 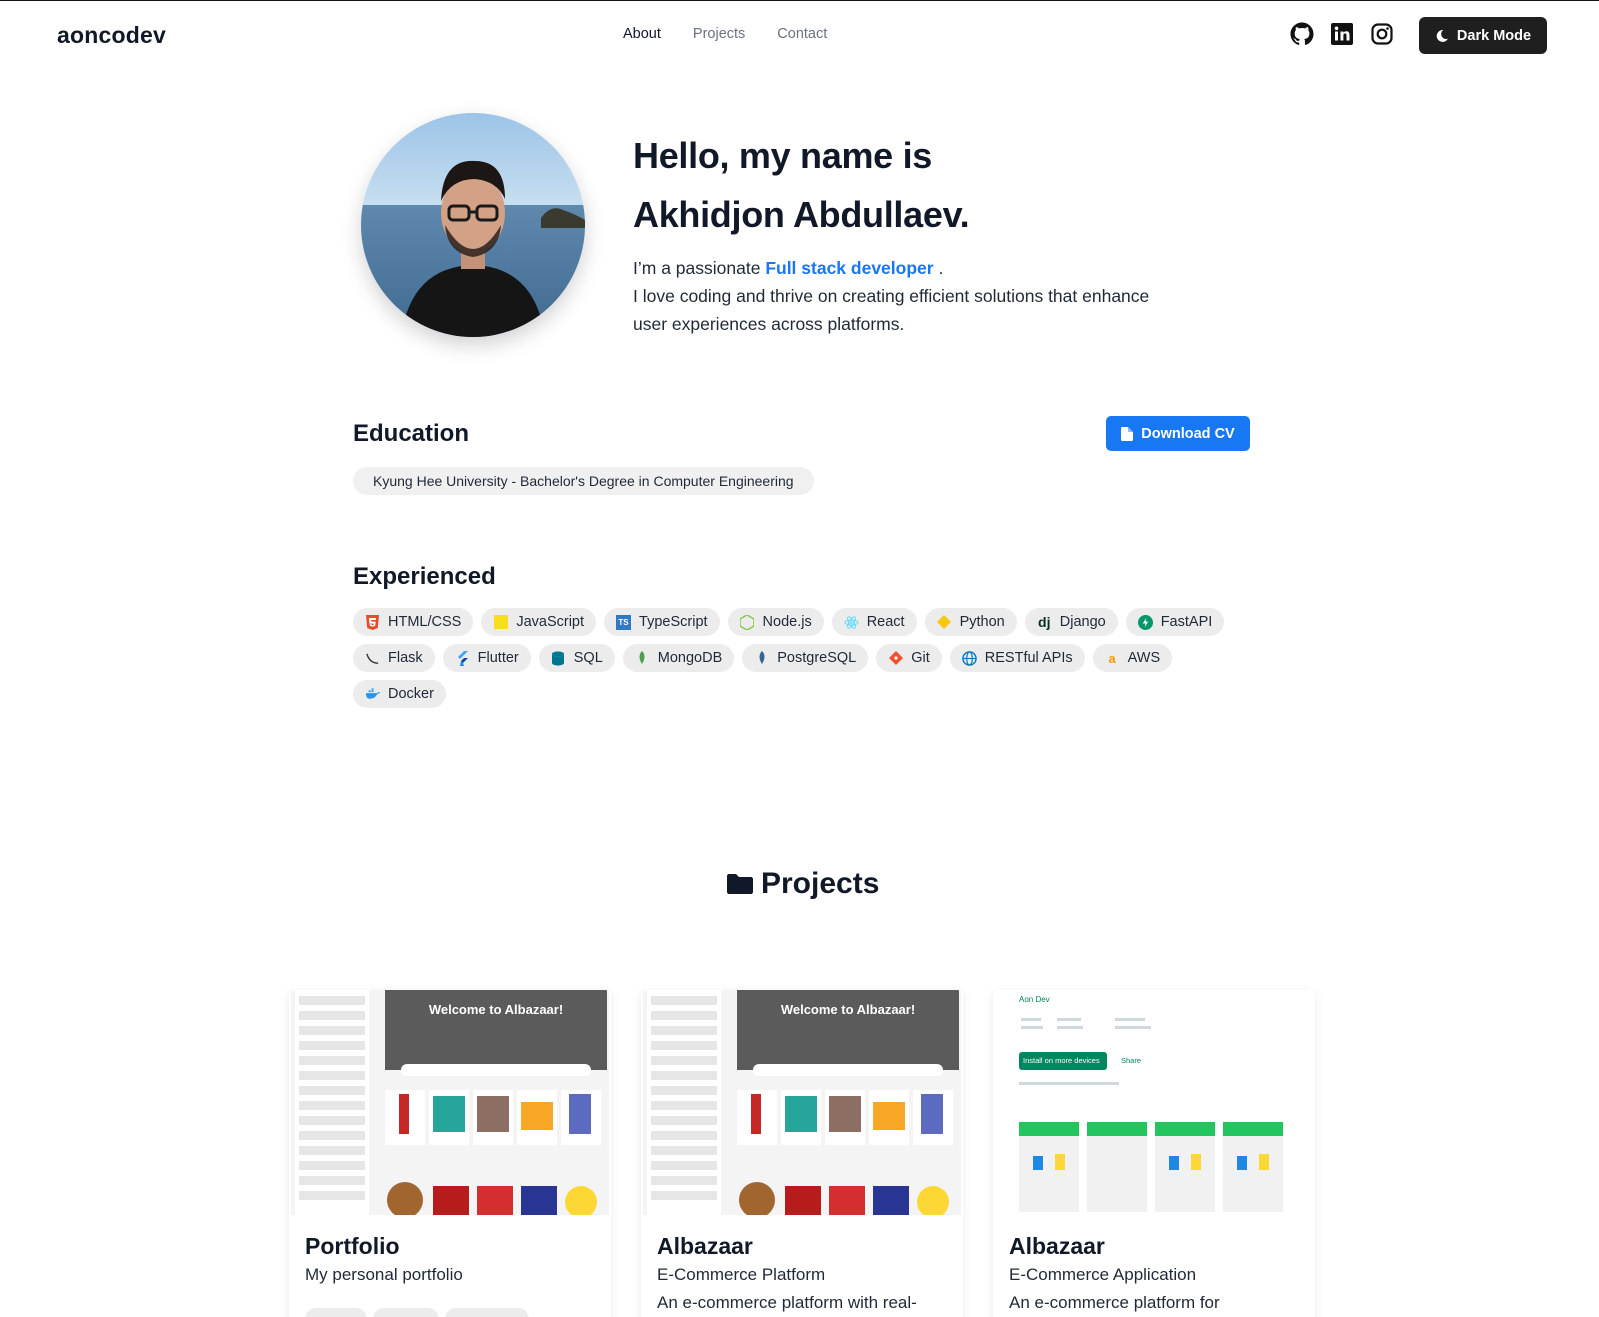 I want to click on projects-heading-label: Projects, so click(x=820, y=883).